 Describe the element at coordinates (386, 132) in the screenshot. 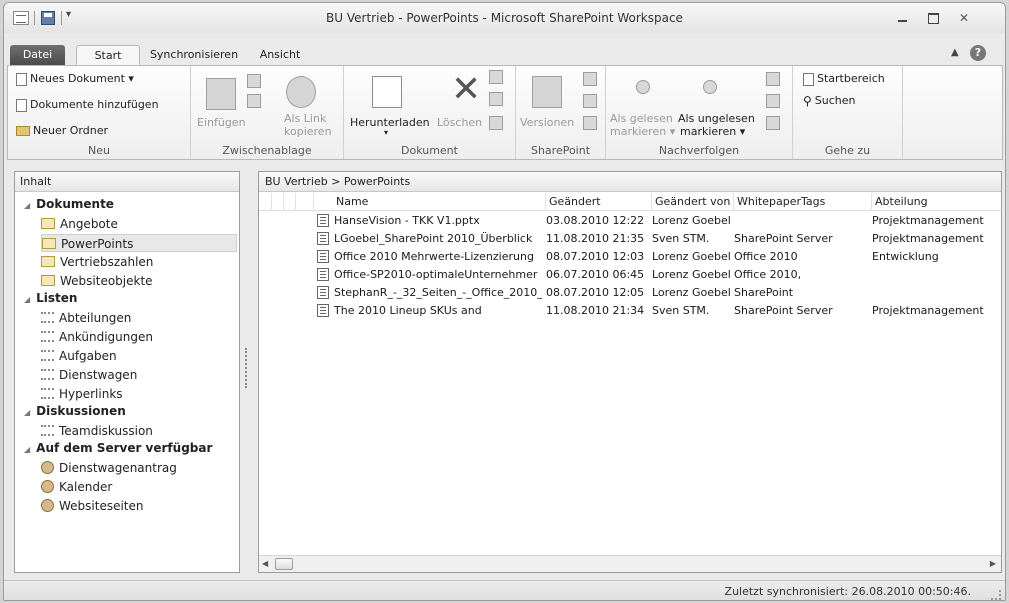

I see `herunterladen-dropdown-icon: ▾` at that location.